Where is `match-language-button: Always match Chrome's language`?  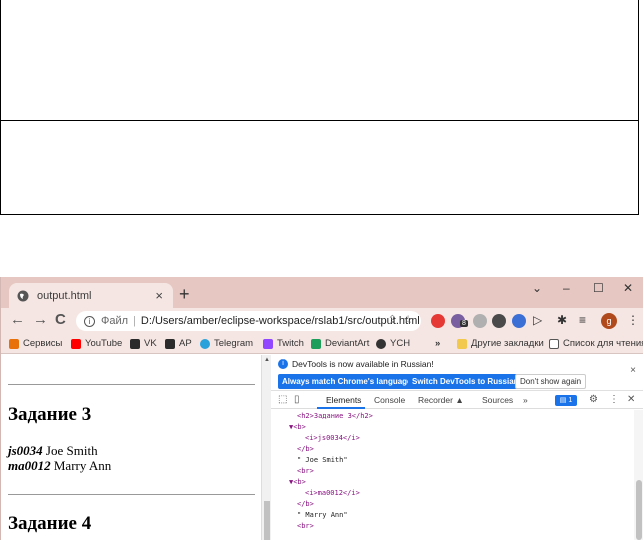 match-language-button: Always match Chrome's language is located at coordinates (347, 381).